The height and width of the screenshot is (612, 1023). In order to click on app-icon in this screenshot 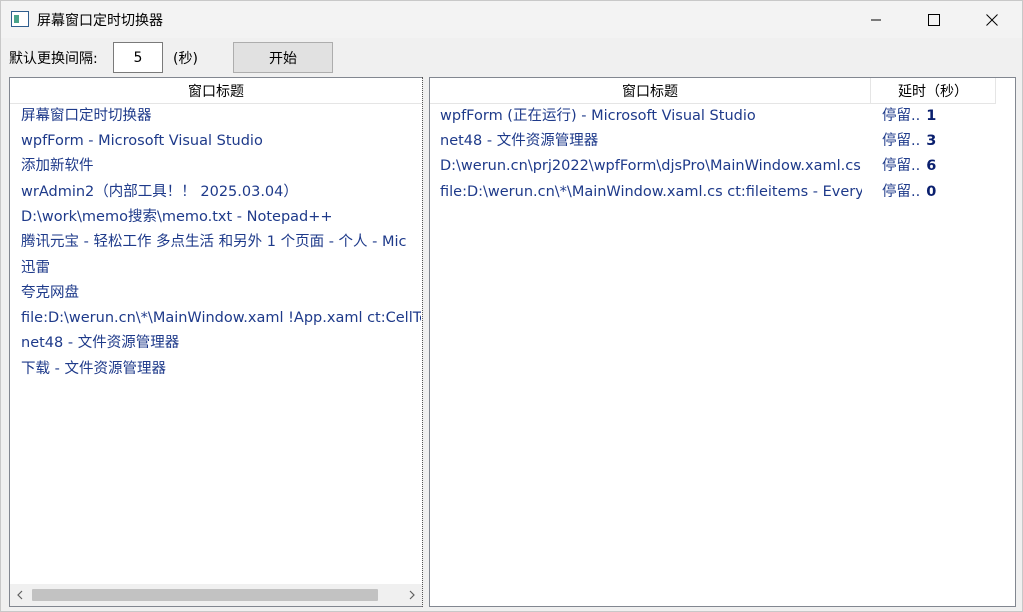, I will do `click(20, 19)`.